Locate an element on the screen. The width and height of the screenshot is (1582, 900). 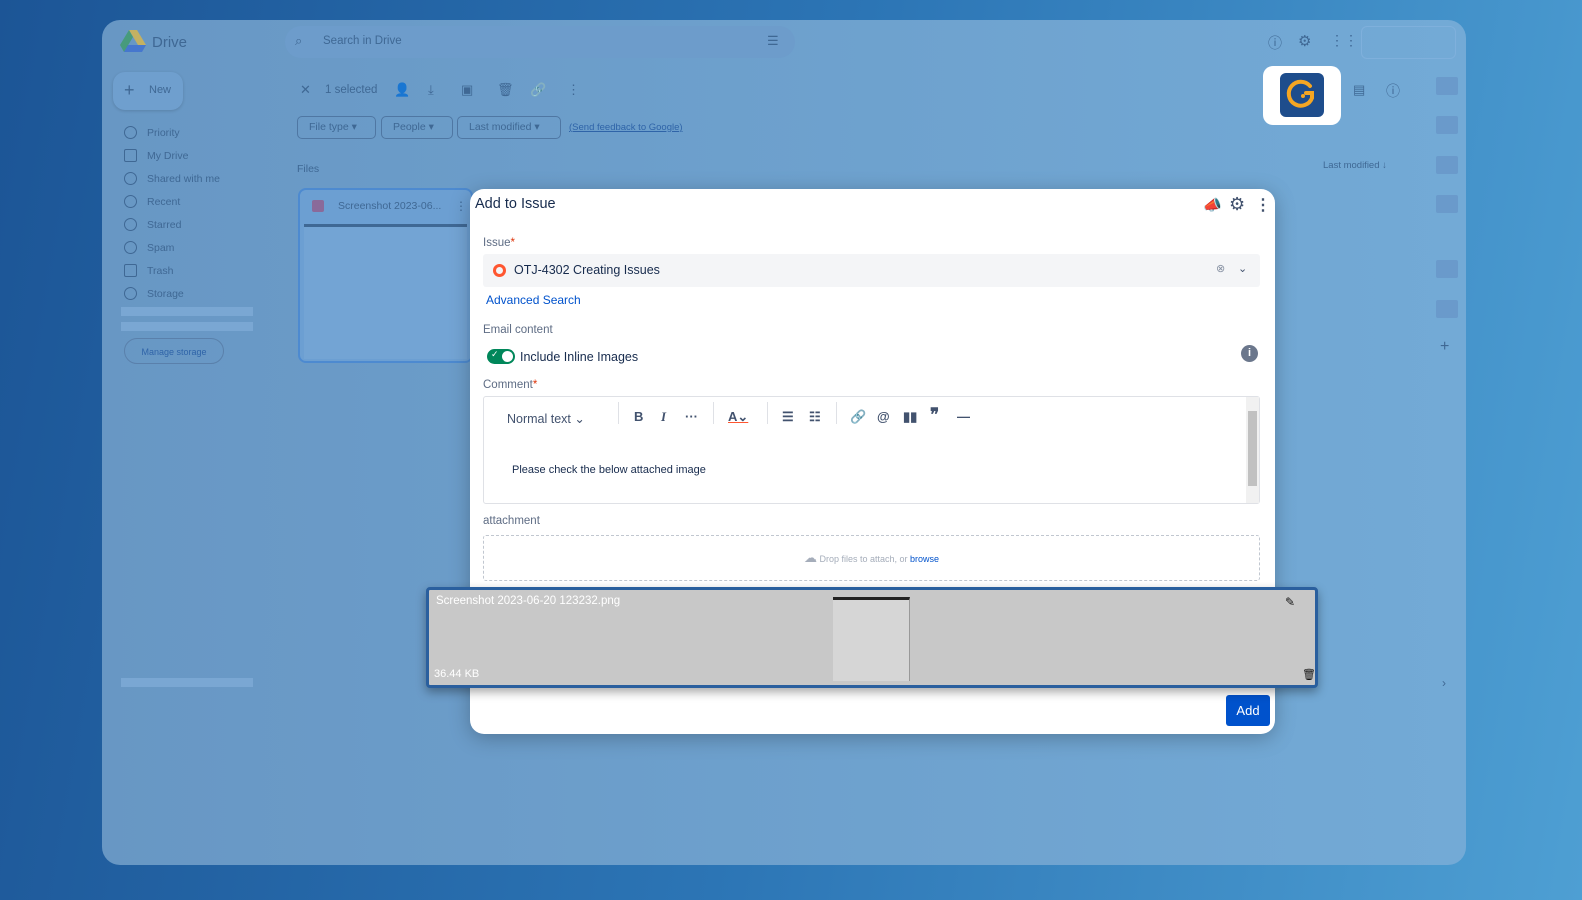
download-icon: ⤓ is located at coordinates (431, 90).